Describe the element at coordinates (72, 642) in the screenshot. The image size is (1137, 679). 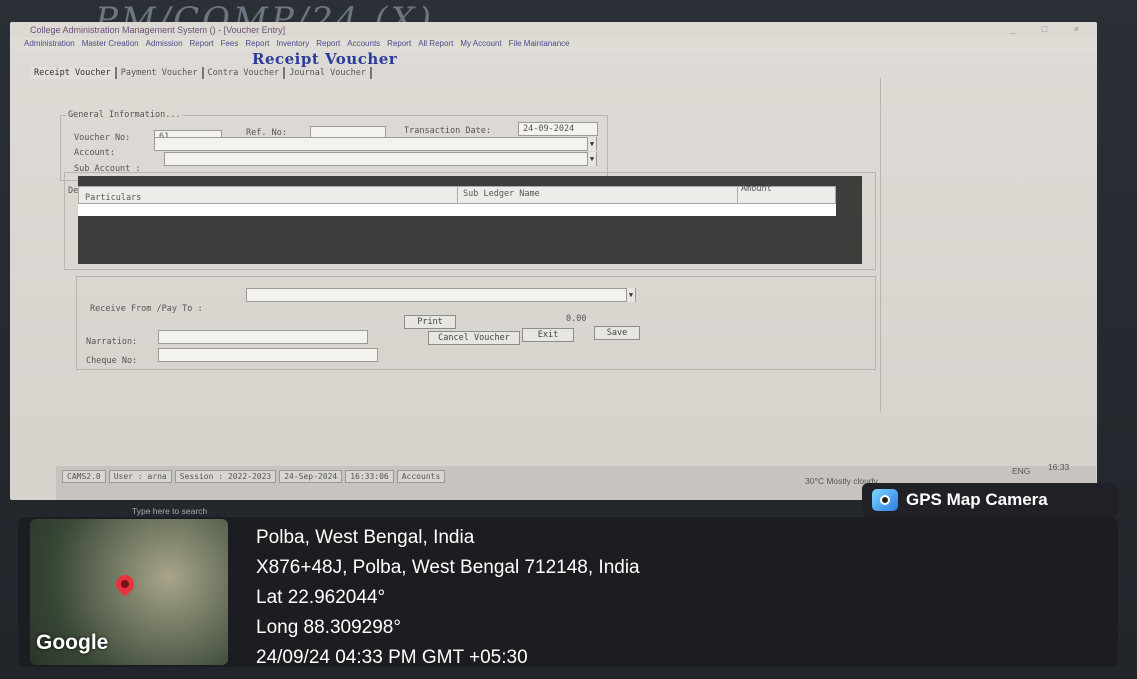
I see `map-provider-label: Google` at that location.